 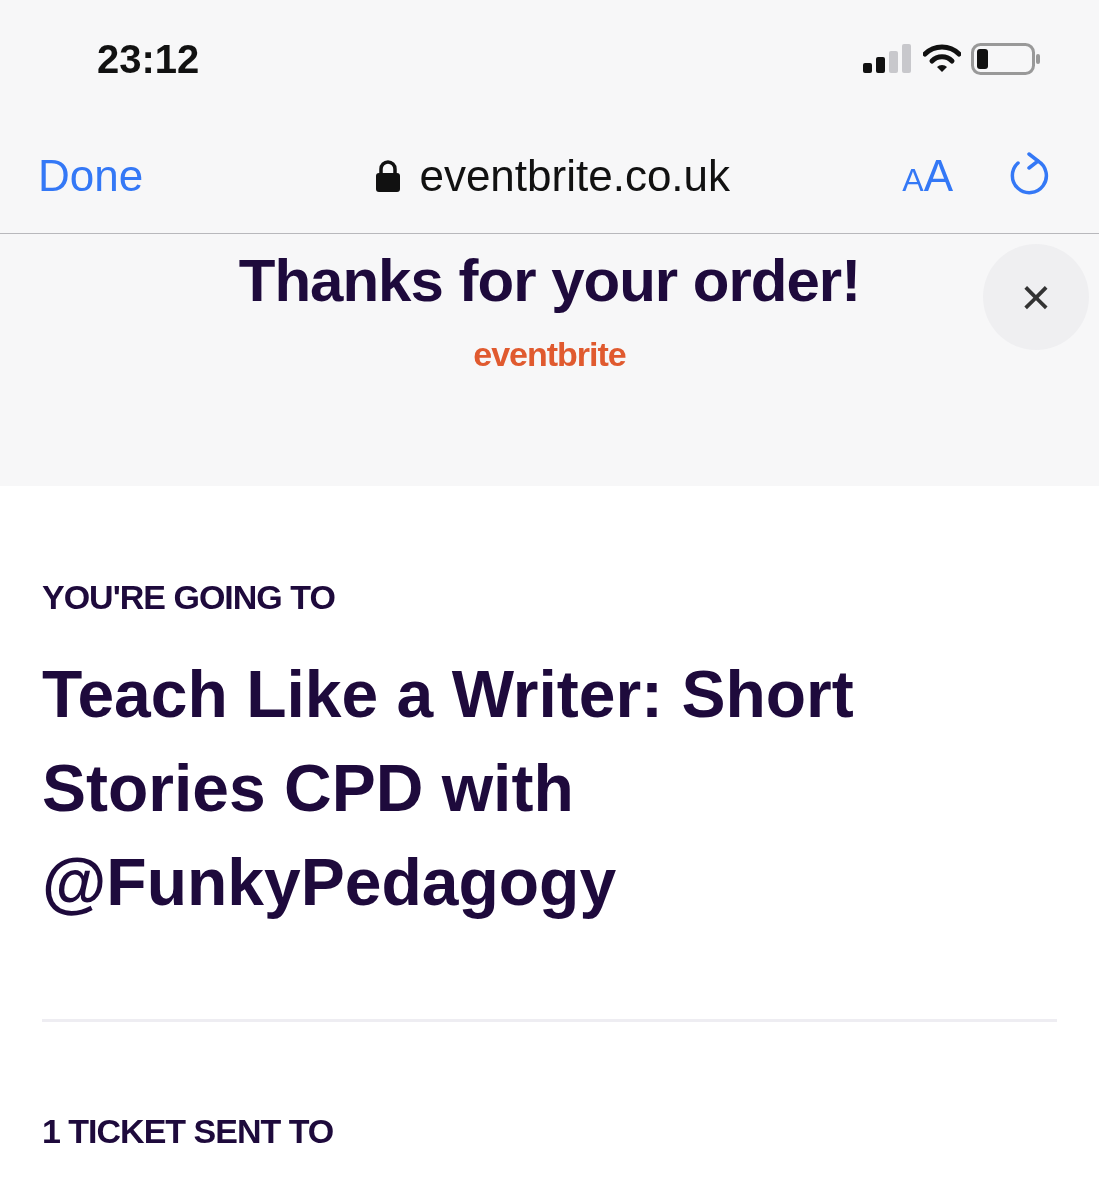 What do you see at coordinates (575, 175) in the screenshot?
I see `url-text: eventbrite.co.uk` at bounding box center [575, 175].